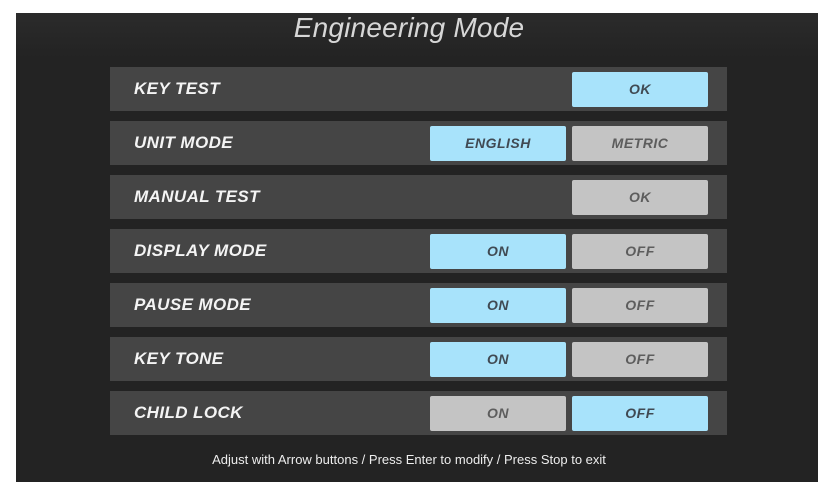 This screenshot has height=482, width=818. I want to click on row-label-child-lock: CHILD LOCK, so click(188, 412).